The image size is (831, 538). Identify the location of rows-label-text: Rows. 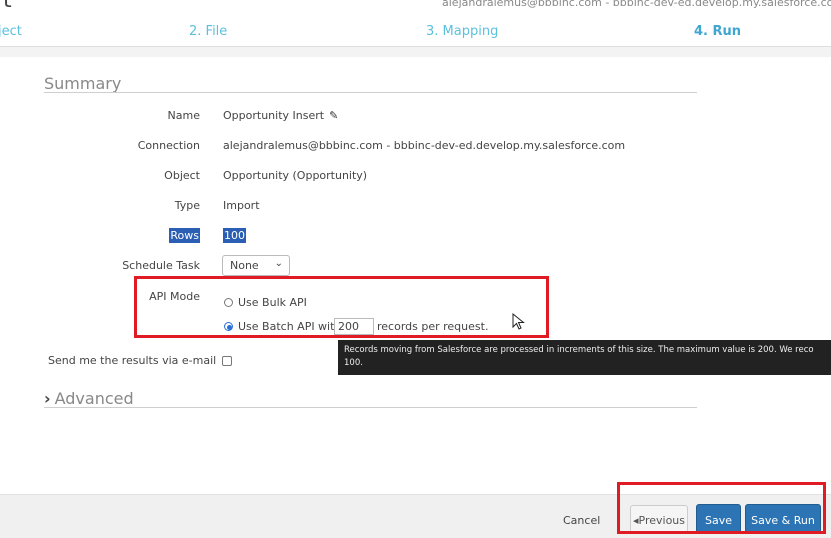
(184, 235).